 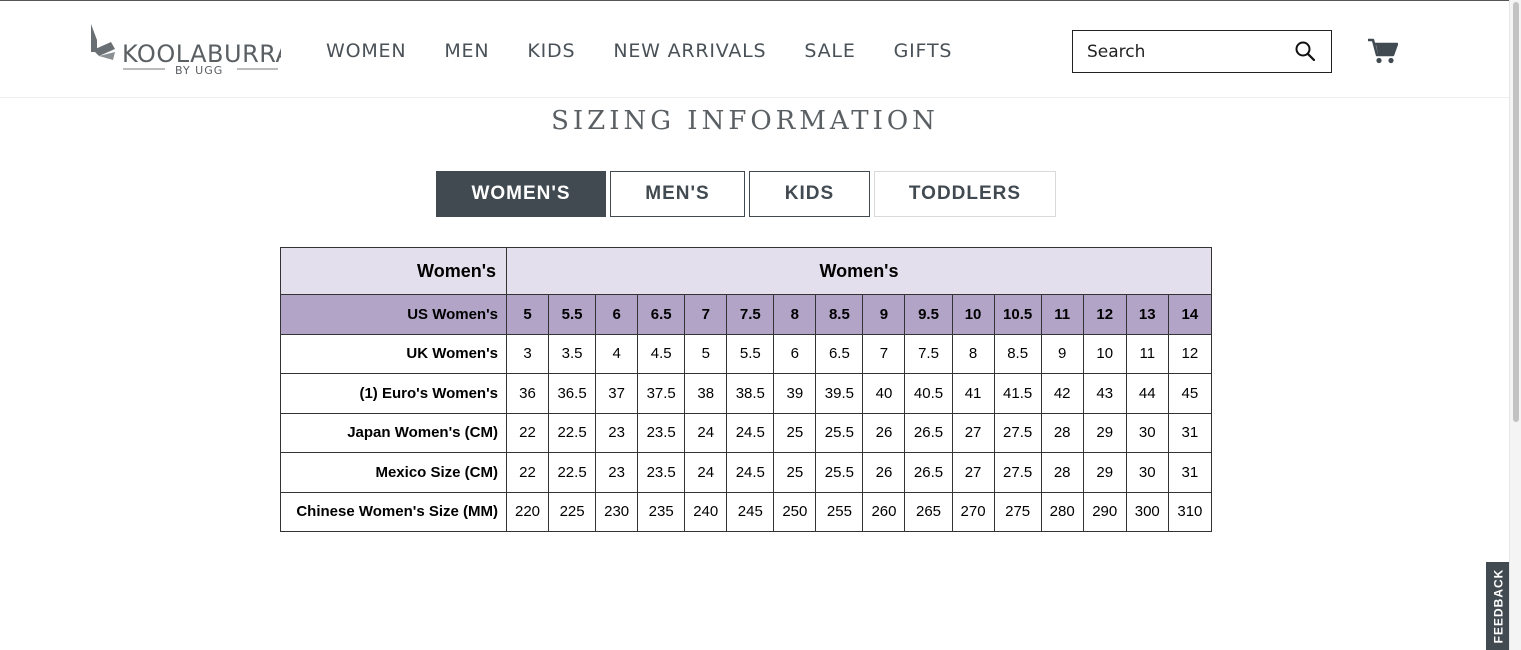 What do you see at coordinates (527, 314) in the screenshot?
I see `size-cell: 5` at bounding box center [527, 314].